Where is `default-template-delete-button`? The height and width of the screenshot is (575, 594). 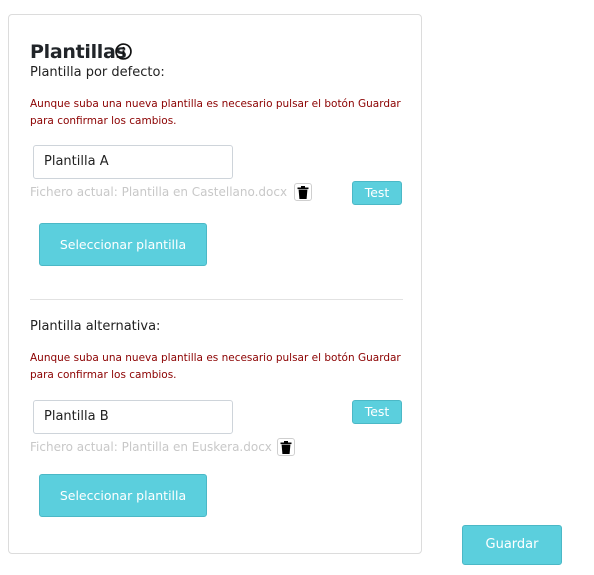
default-template-delete-button is located at coordinates (303, 192).